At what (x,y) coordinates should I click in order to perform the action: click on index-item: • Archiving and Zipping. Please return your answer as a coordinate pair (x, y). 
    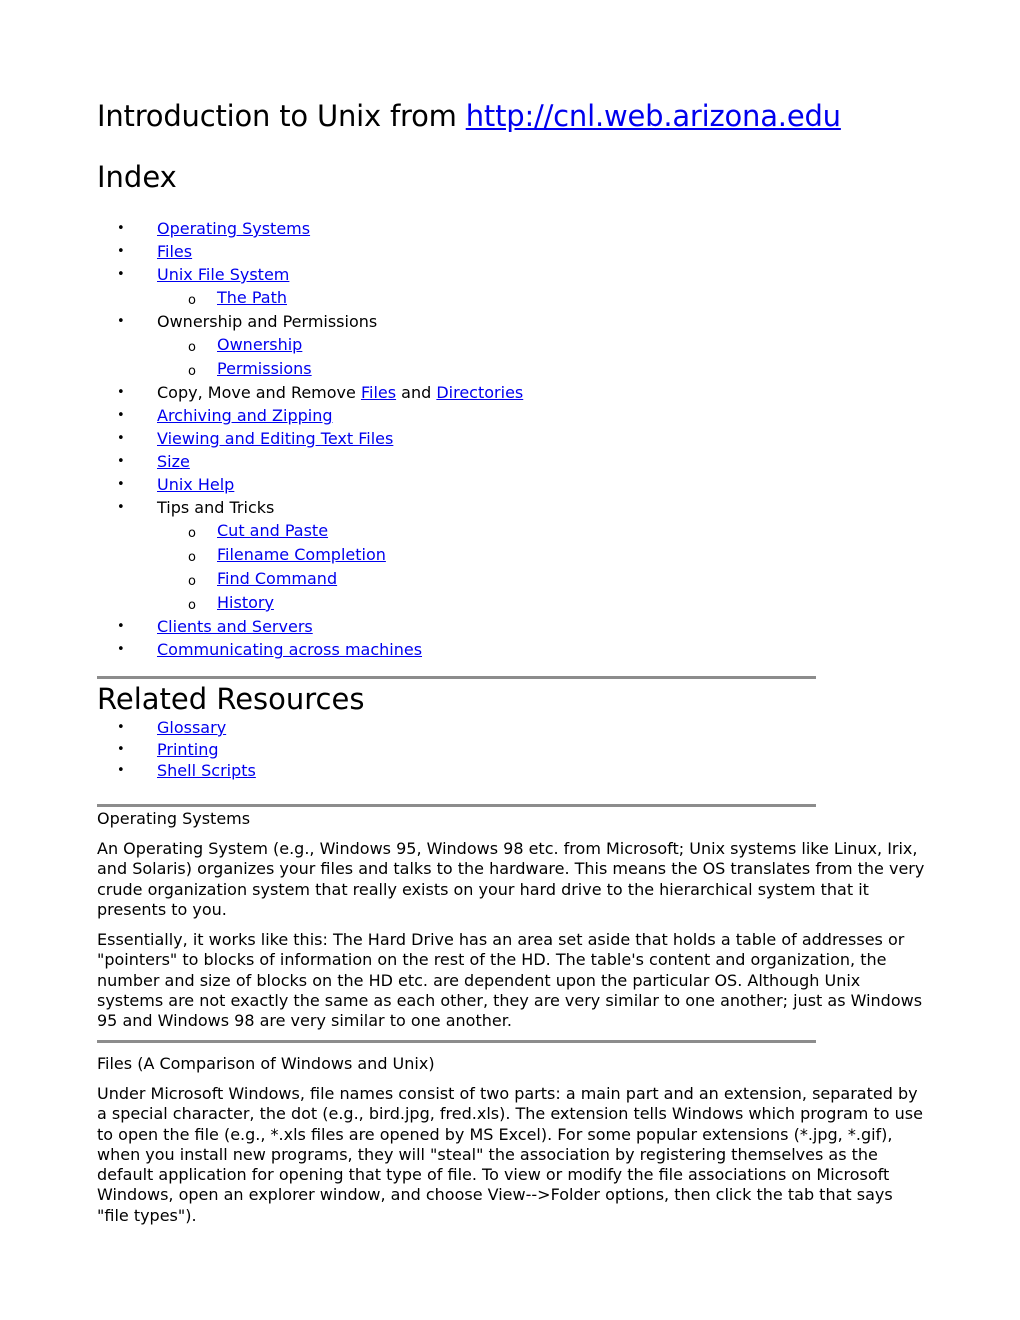
    Looking at the image, I should click on (310, 416).